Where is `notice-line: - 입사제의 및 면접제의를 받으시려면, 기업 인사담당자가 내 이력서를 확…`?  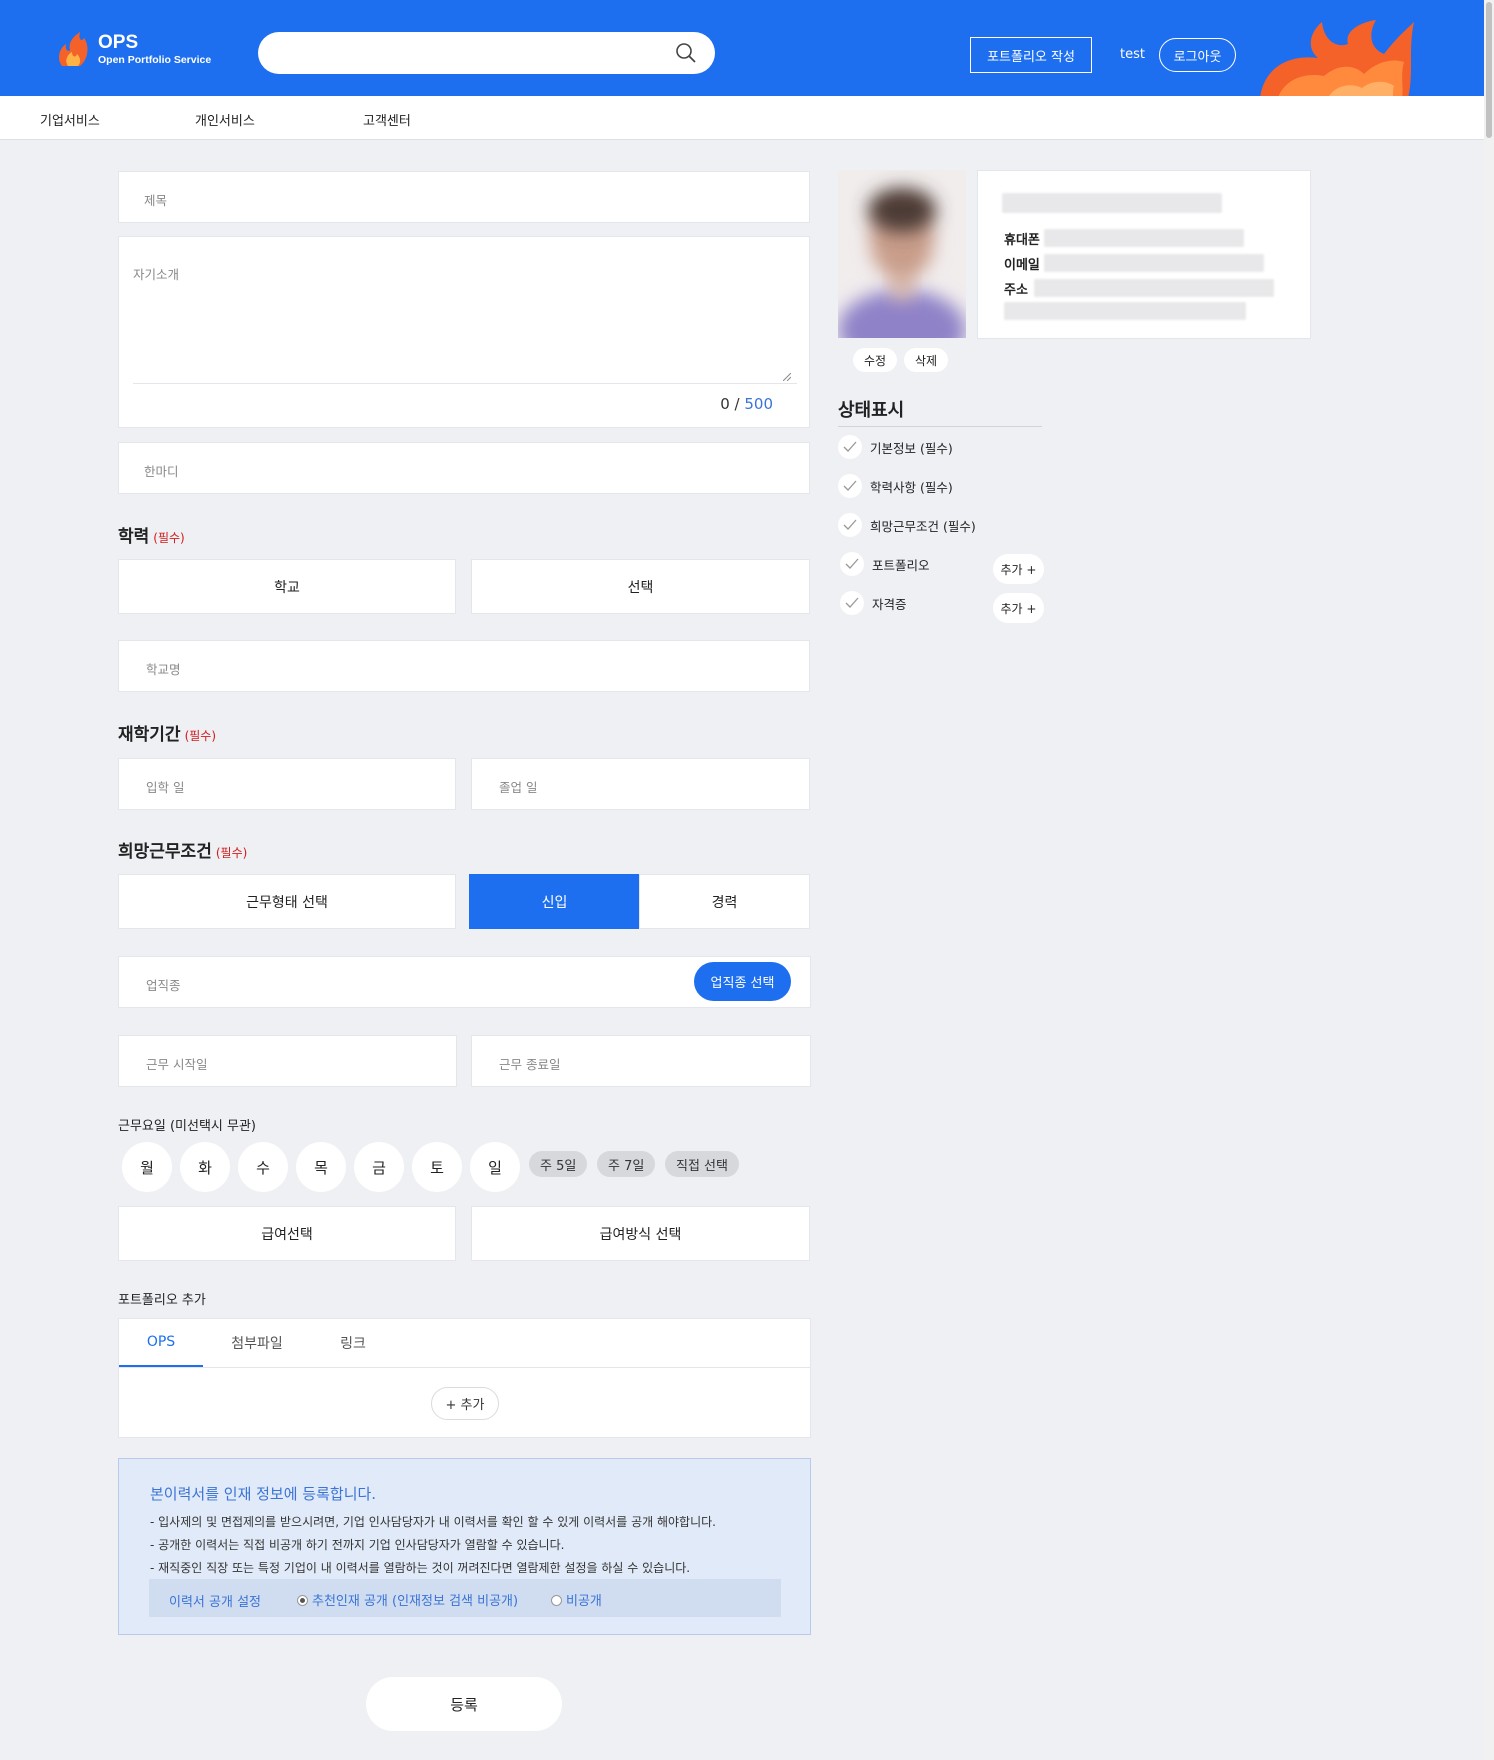 notice-line: - 입사제의 및 면접제의를 받으시려면, 기업 인사담당자가 내 이력서를 확… is located at coordinates (433, 1522).